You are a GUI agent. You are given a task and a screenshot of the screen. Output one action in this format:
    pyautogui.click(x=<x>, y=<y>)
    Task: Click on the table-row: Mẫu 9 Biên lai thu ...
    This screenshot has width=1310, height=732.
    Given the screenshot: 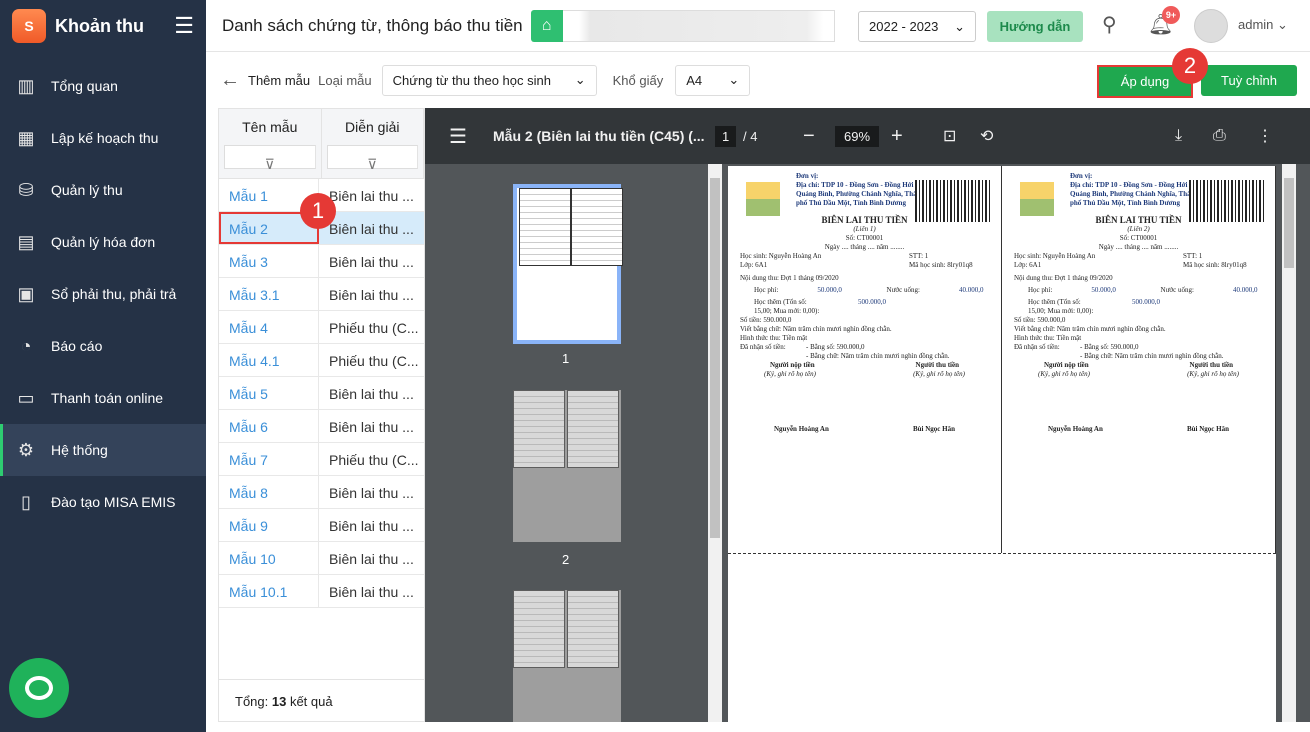 What is the action you would take?
    pyautogui.click(x=321, y=525)
    